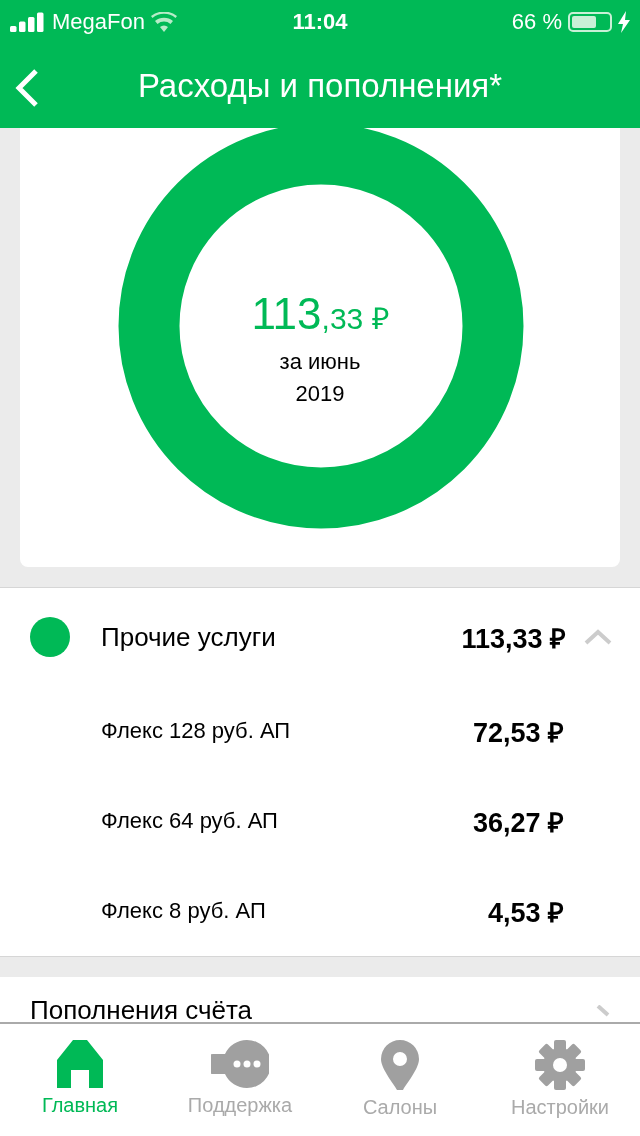  Describe the element at coordinates (28, 22) in the screenshot. I see `signal-icon` at that location.